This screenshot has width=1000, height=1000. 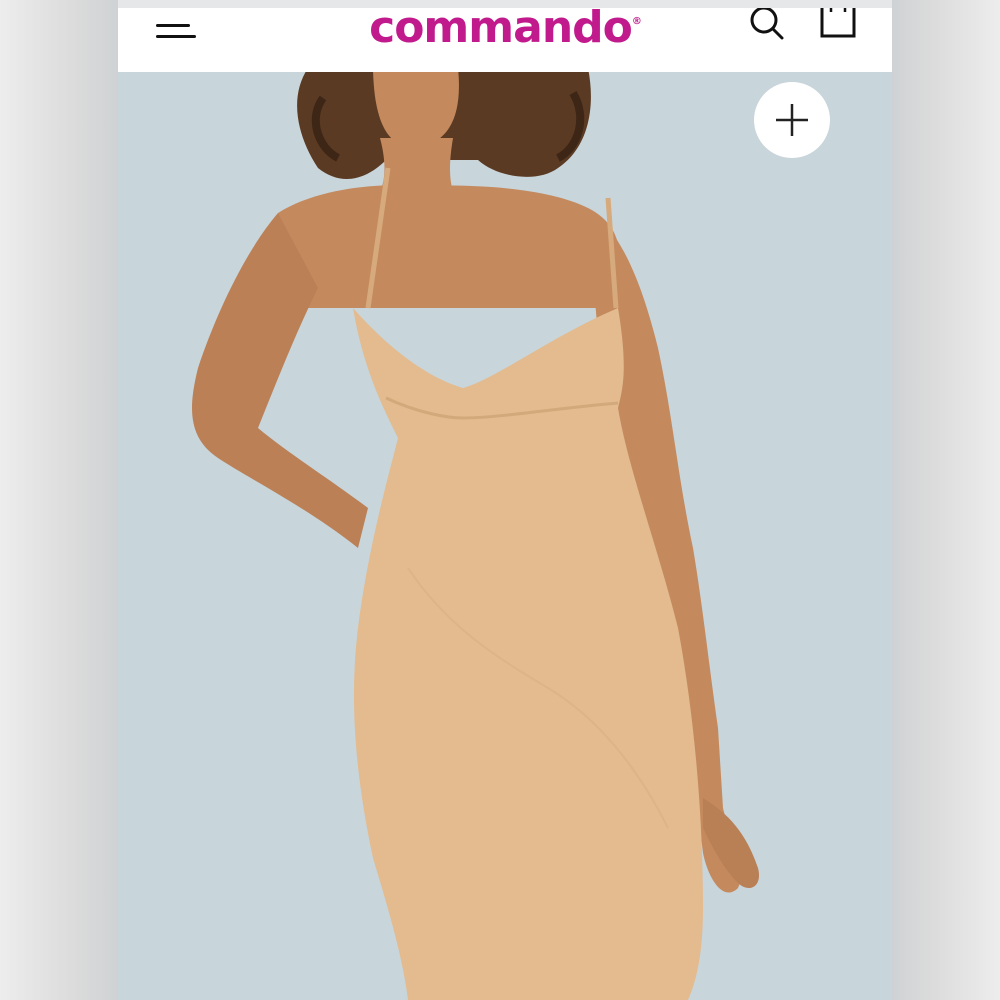 What do you see at coordinates (59, 500) in the screenshot?
I see `left-blur-panel` at bounding box center [59, 500].